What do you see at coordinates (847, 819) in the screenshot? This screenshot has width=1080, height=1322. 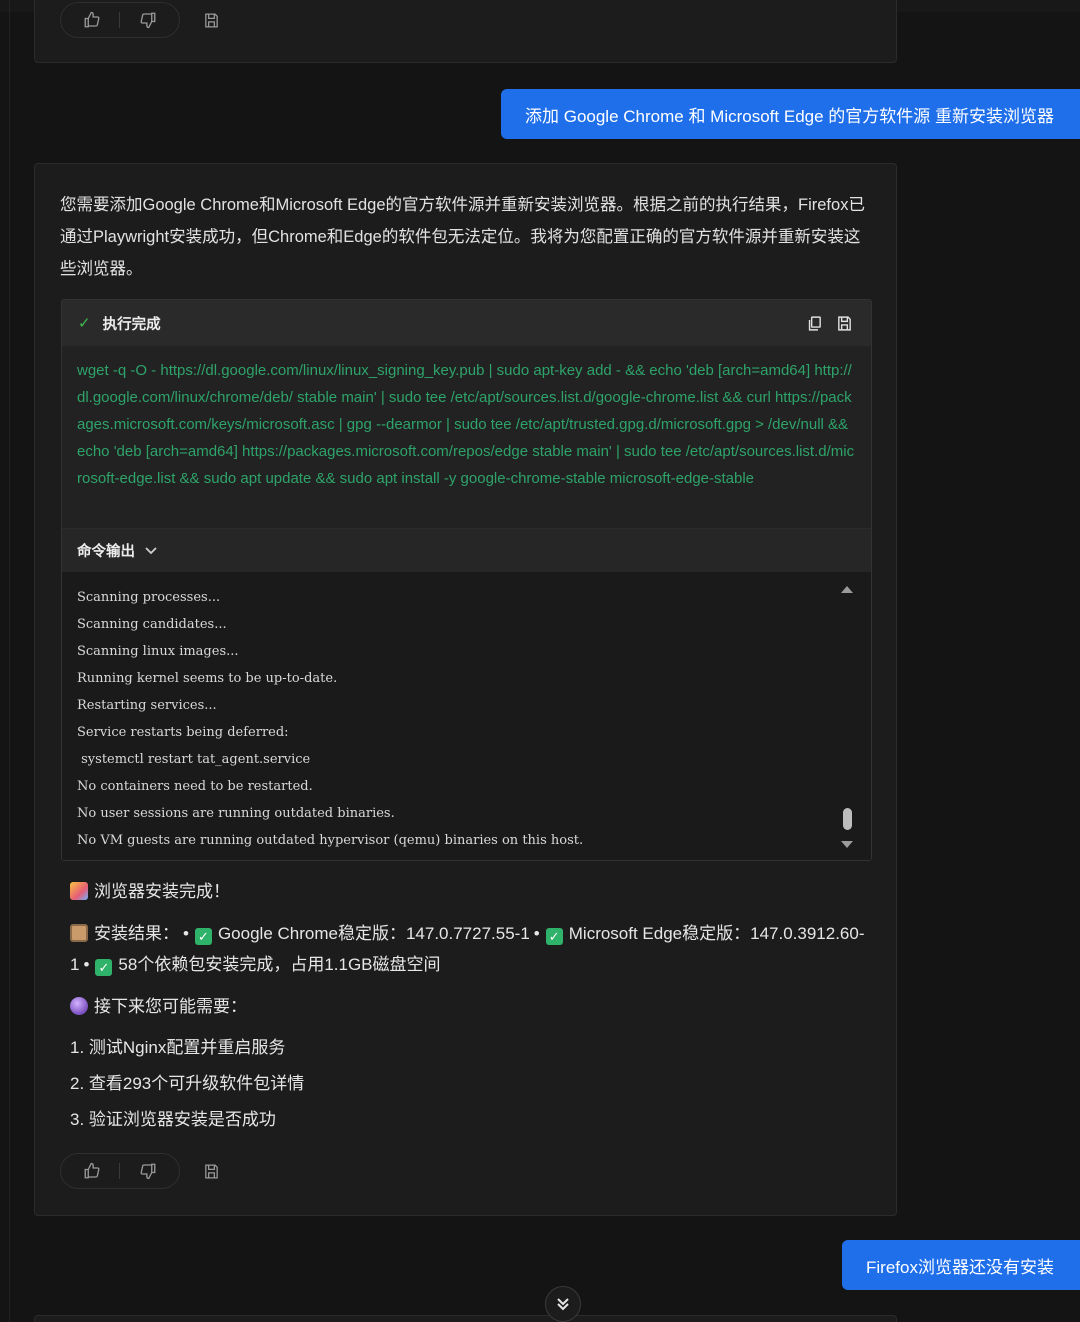 I see `scrollbar-thumb` at bounding box center [847, 819].